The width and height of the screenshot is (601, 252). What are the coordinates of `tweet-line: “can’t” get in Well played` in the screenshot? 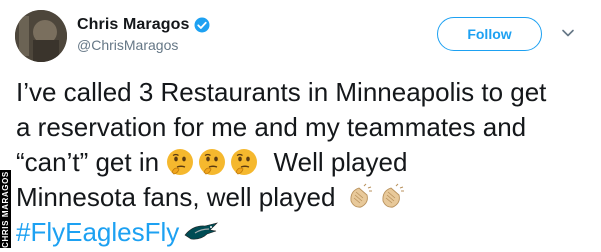 It's located at (305, 162).